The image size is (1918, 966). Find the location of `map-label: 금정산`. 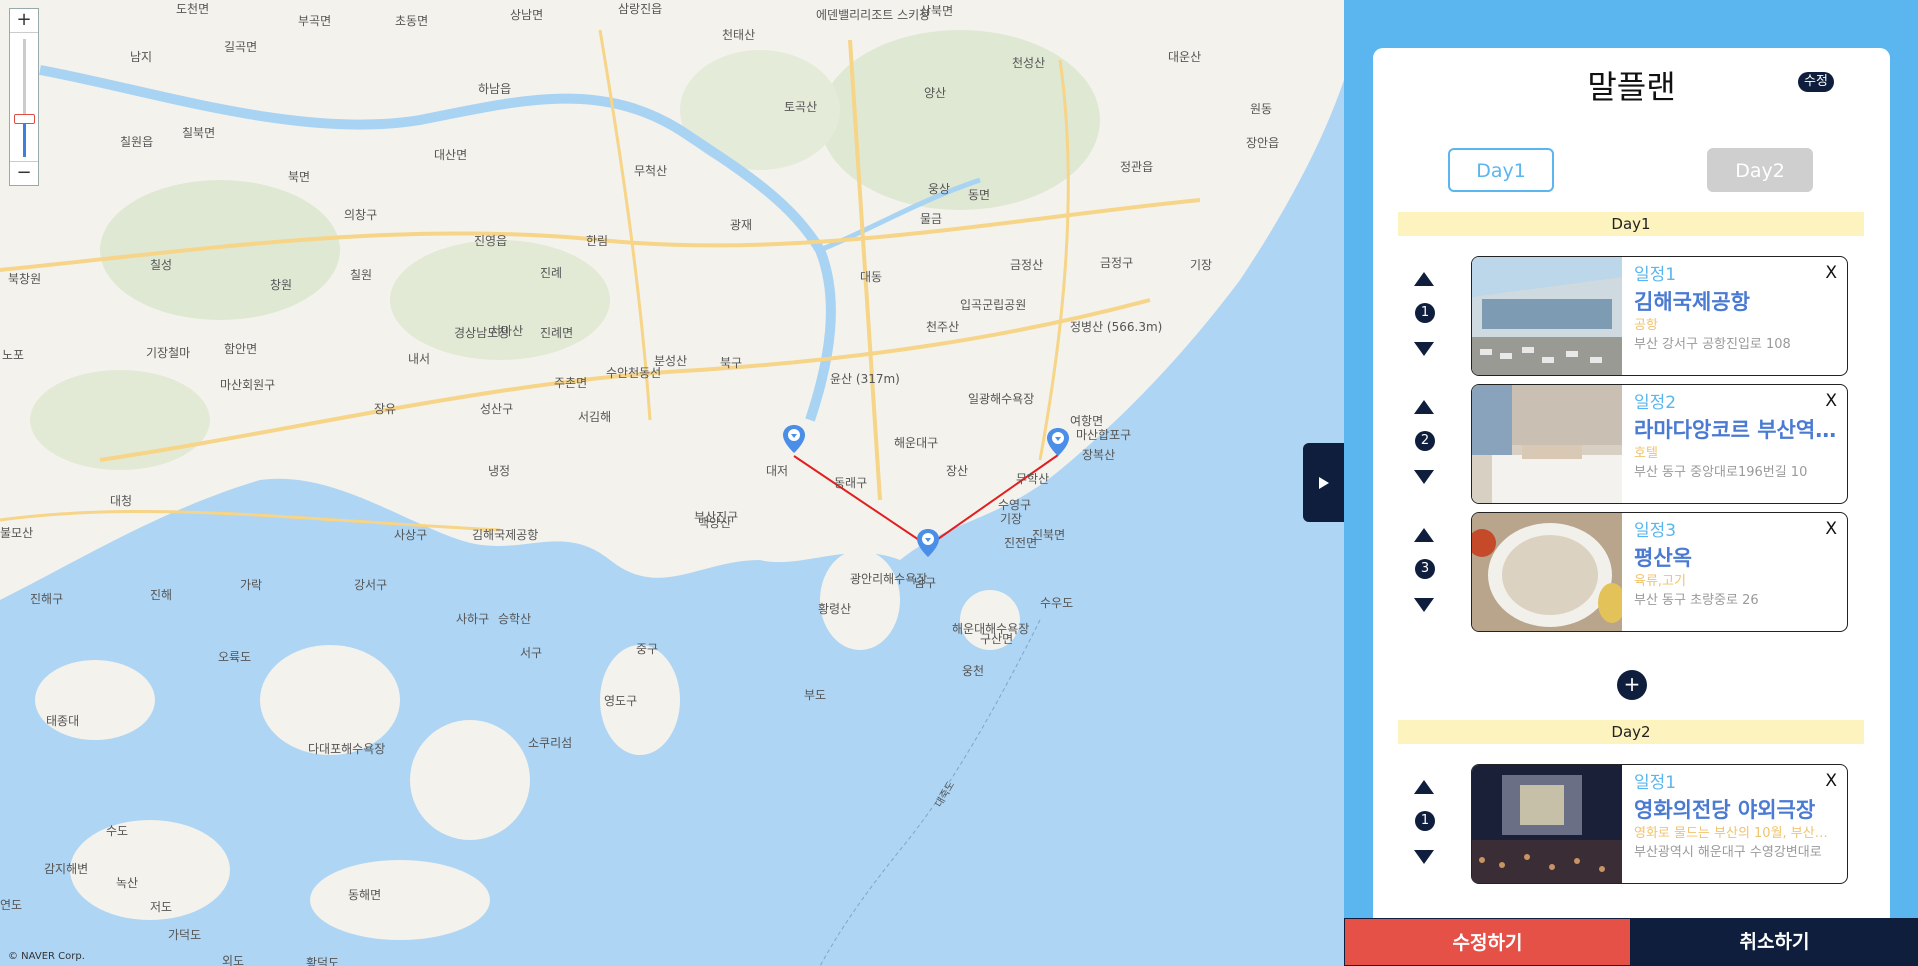

map-label: 금정산 is located at coordinates (1027, 265).